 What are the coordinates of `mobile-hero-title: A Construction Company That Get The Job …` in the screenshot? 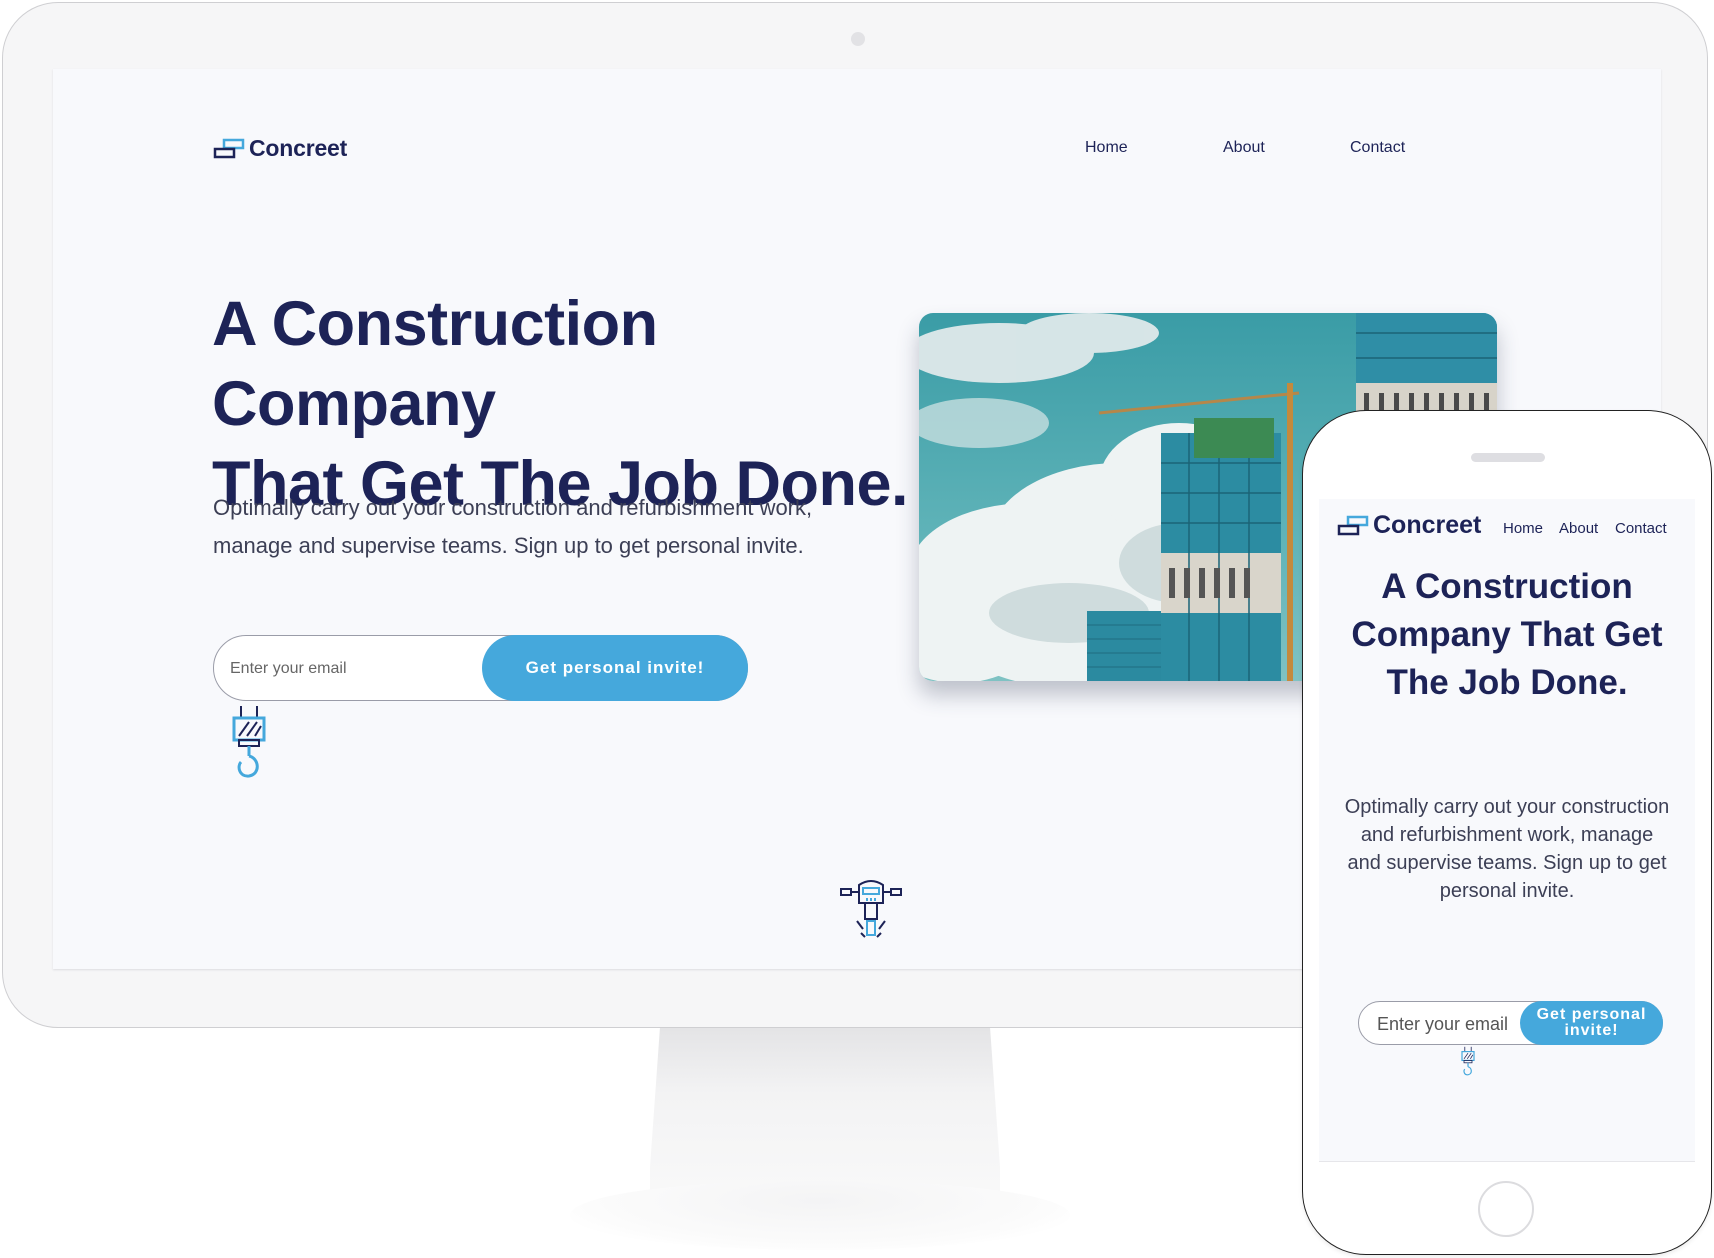 It's located at (1507, 634).